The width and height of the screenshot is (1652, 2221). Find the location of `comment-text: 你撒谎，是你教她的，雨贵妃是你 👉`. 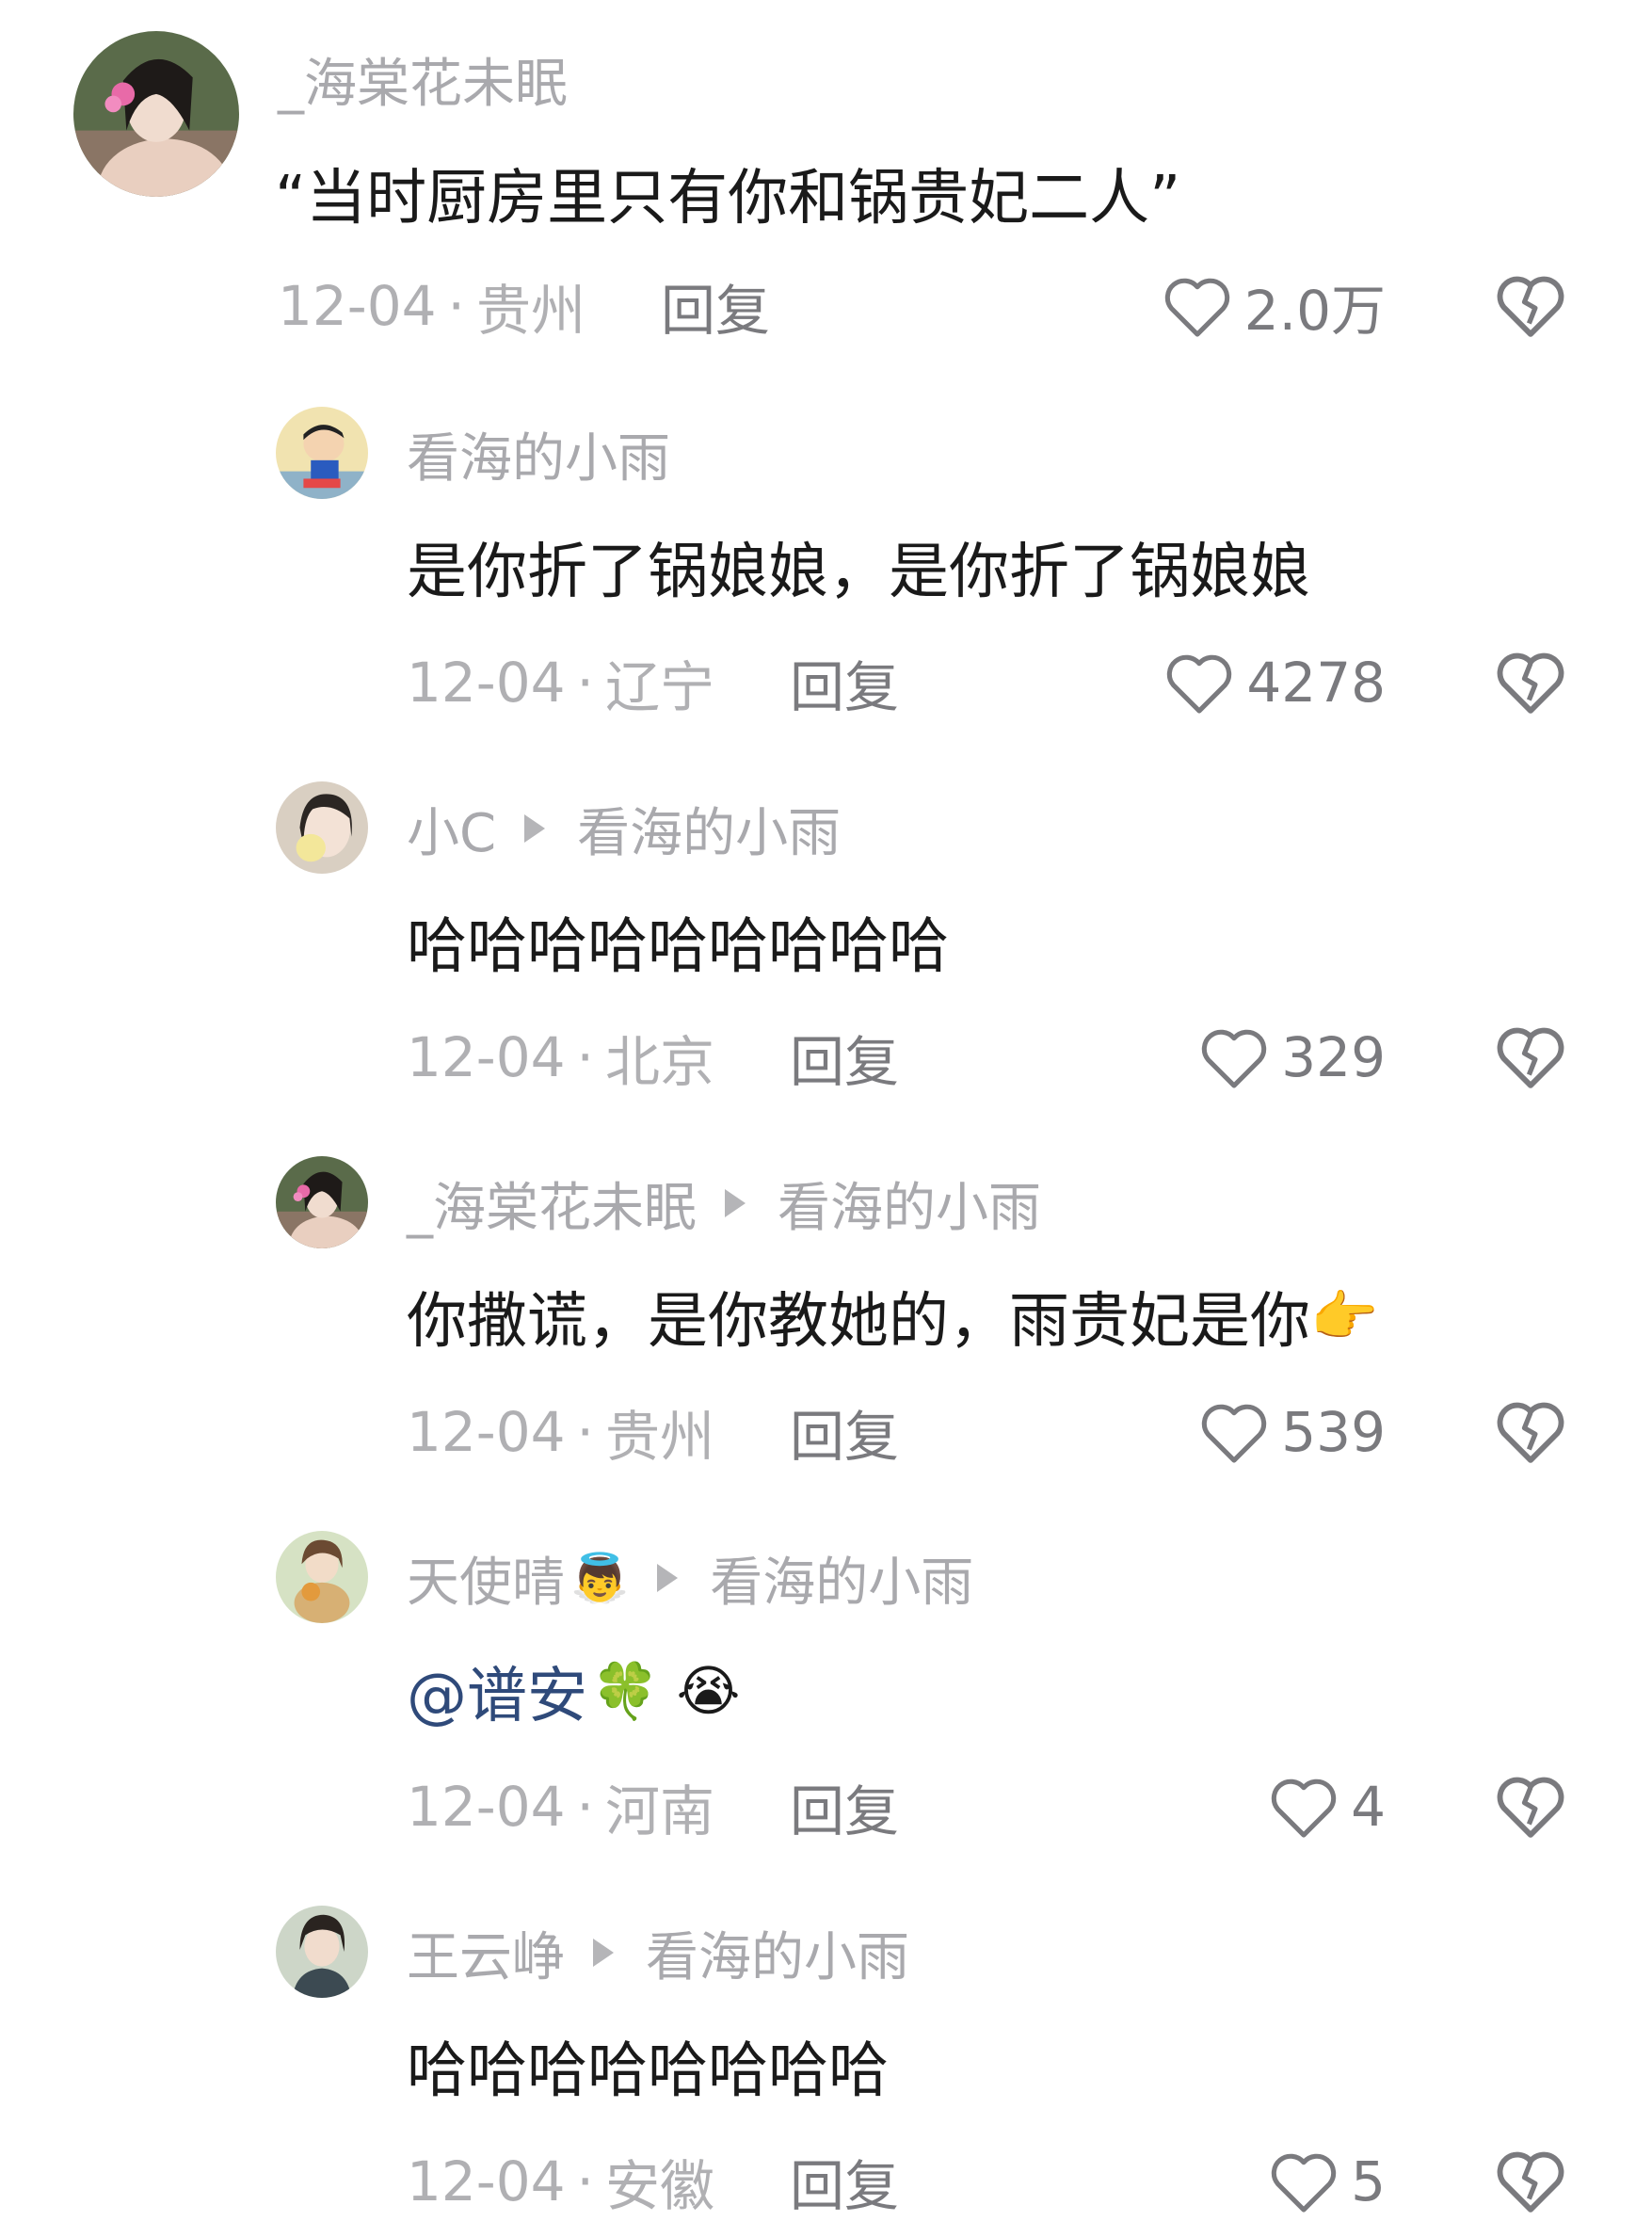

comment-text: 你撒谎，是你教她的，雨贵妃是你 👉 is located at coordinates (893, 1320).